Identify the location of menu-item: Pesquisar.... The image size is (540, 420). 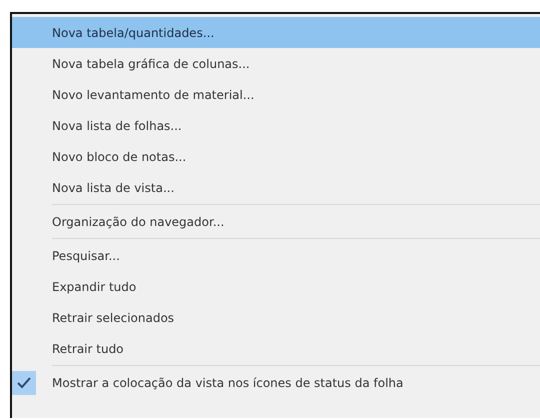
(276, 255).